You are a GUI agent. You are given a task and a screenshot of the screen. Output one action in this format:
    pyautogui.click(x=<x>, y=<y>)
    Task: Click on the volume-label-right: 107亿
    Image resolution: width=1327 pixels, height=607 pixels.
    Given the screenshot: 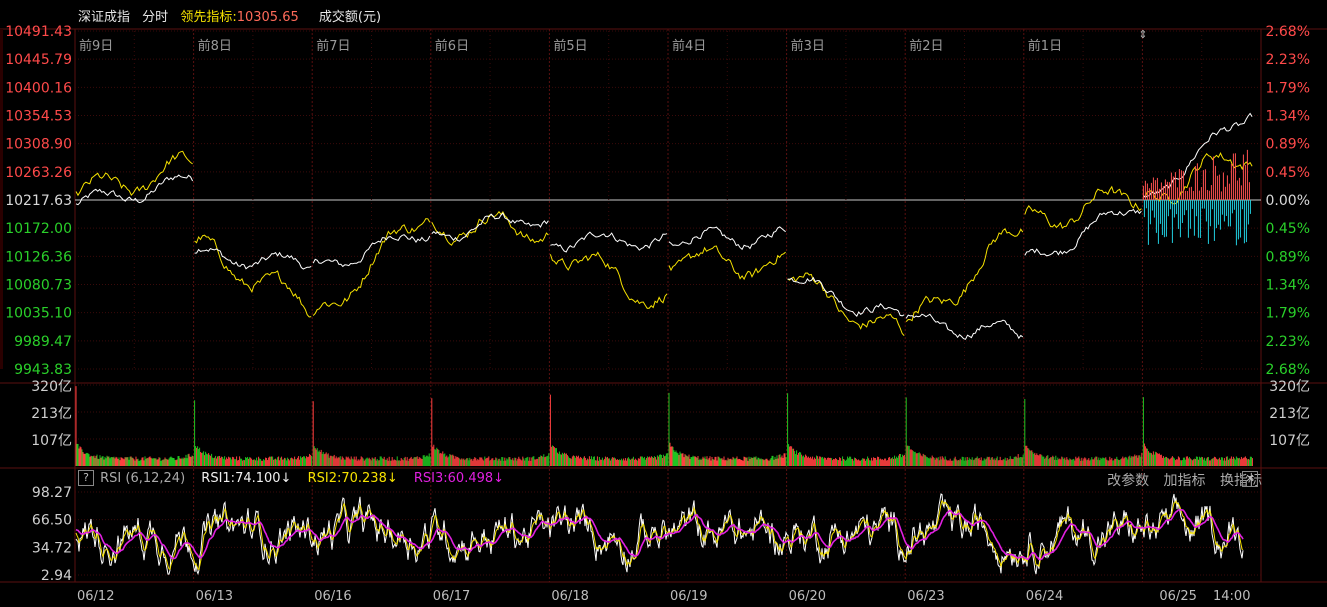 What is the action you would take?
    pyautogui.click(x=1289, y=441)
    